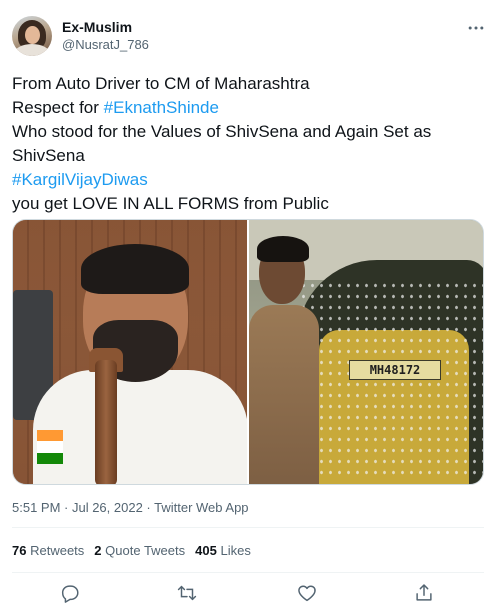  Describe the element at coordinates (187, 593) in the screenshot. I see `retweet-icon` at that location.